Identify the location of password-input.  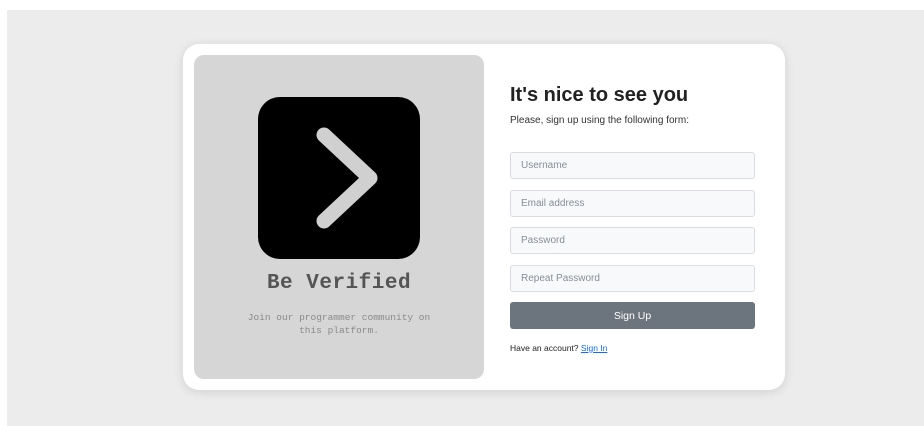
(632, 240).